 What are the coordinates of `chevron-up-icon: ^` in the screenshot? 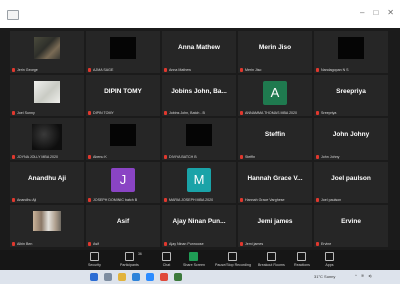 It's located at (356, 275).